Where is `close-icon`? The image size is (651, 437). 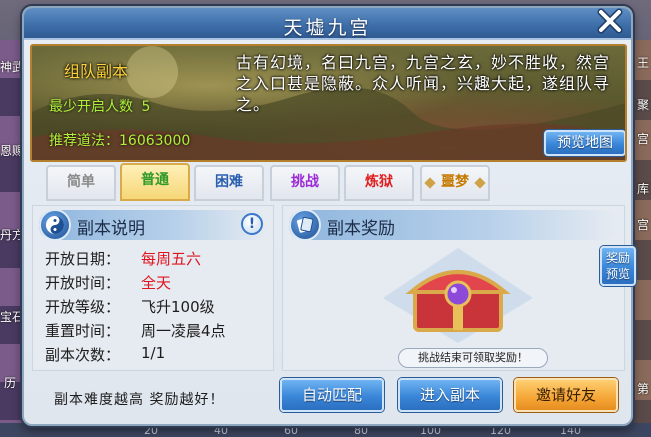
close-icon is located at coordinates (610, 21).